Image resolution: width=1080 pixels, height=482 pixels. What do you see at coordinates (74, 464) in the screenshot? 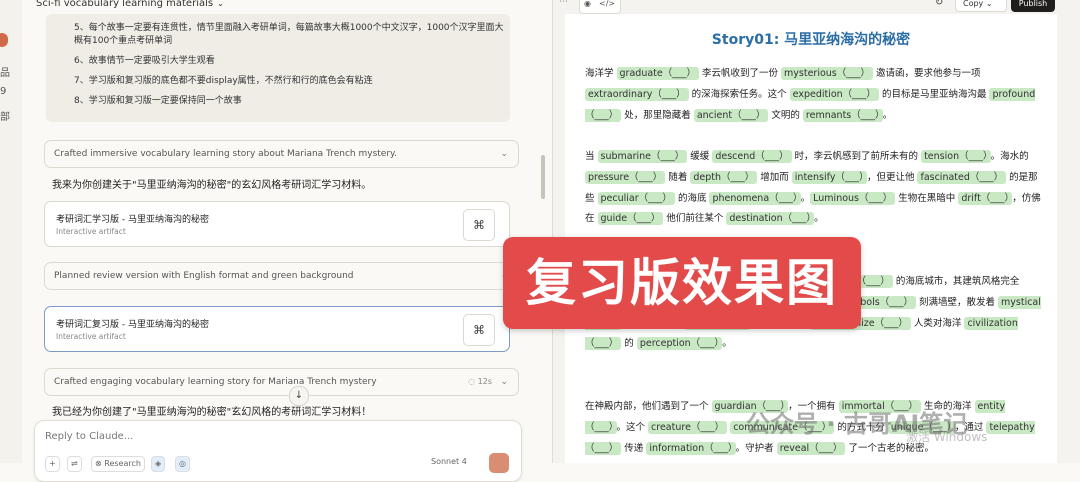
I see `tools-icon: ⇌` at bounding box center [74, 464].